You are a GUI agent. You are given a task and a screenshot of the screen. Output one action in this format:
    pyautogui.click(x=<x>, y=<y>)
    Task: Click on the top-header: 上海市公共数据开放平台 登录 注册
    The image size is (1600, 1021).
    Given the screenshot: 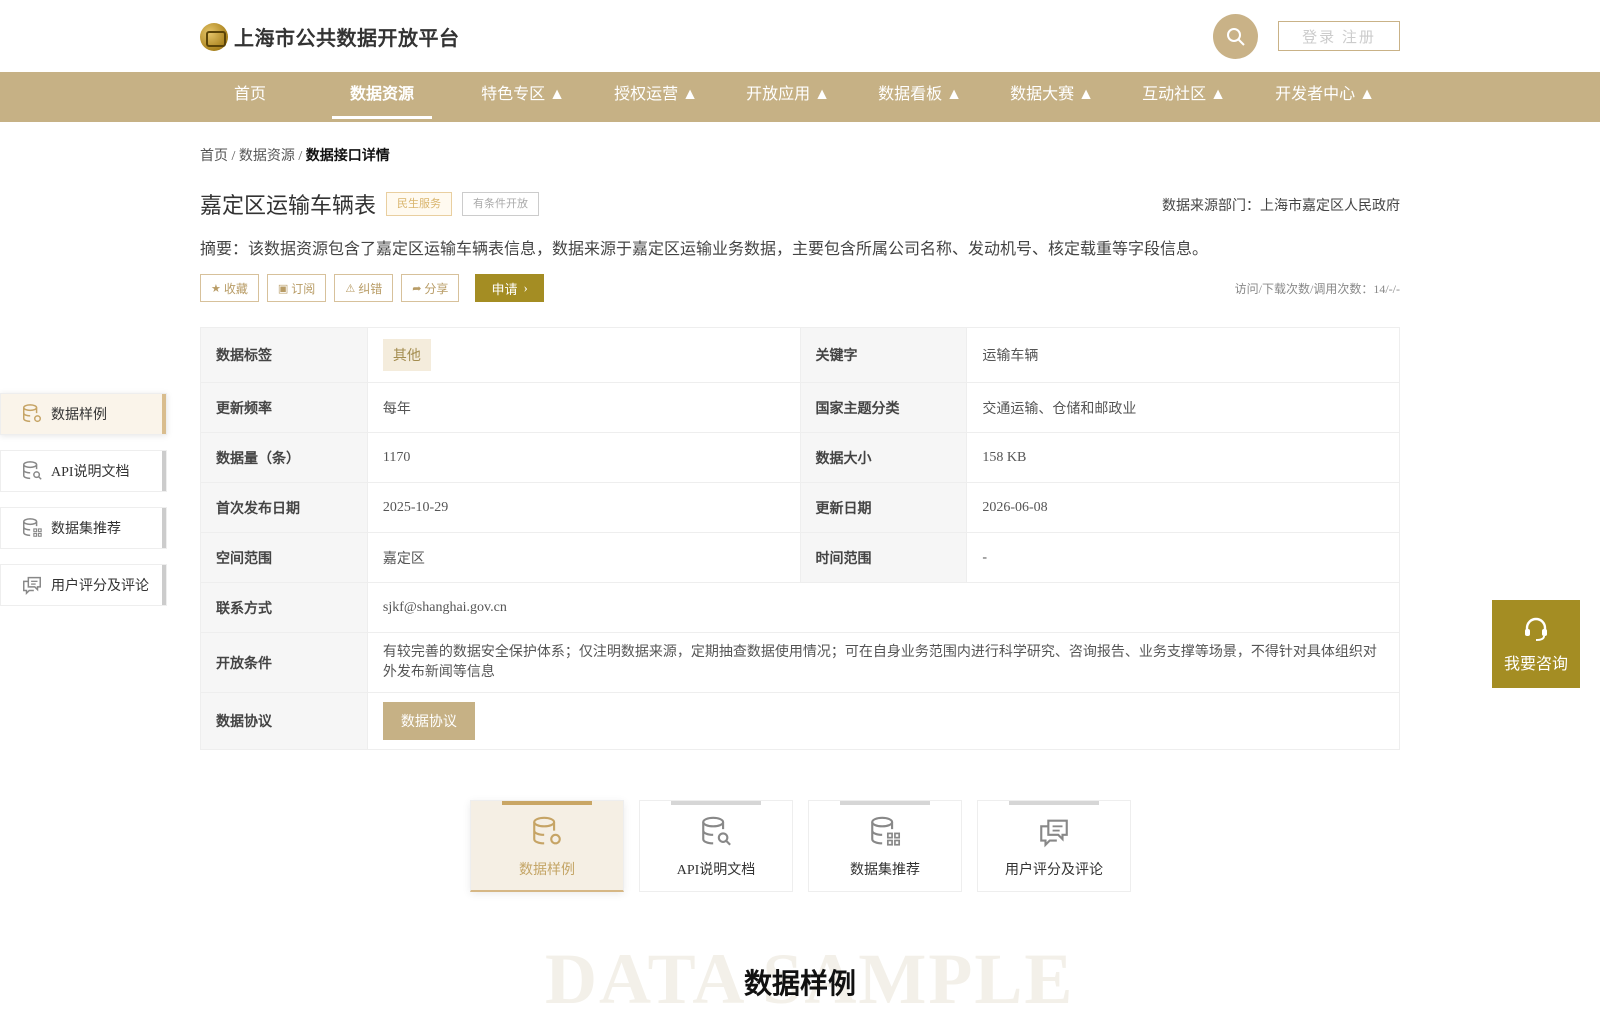 What is the action you would take?
    pyautogui.click(x=800, y=36)
    